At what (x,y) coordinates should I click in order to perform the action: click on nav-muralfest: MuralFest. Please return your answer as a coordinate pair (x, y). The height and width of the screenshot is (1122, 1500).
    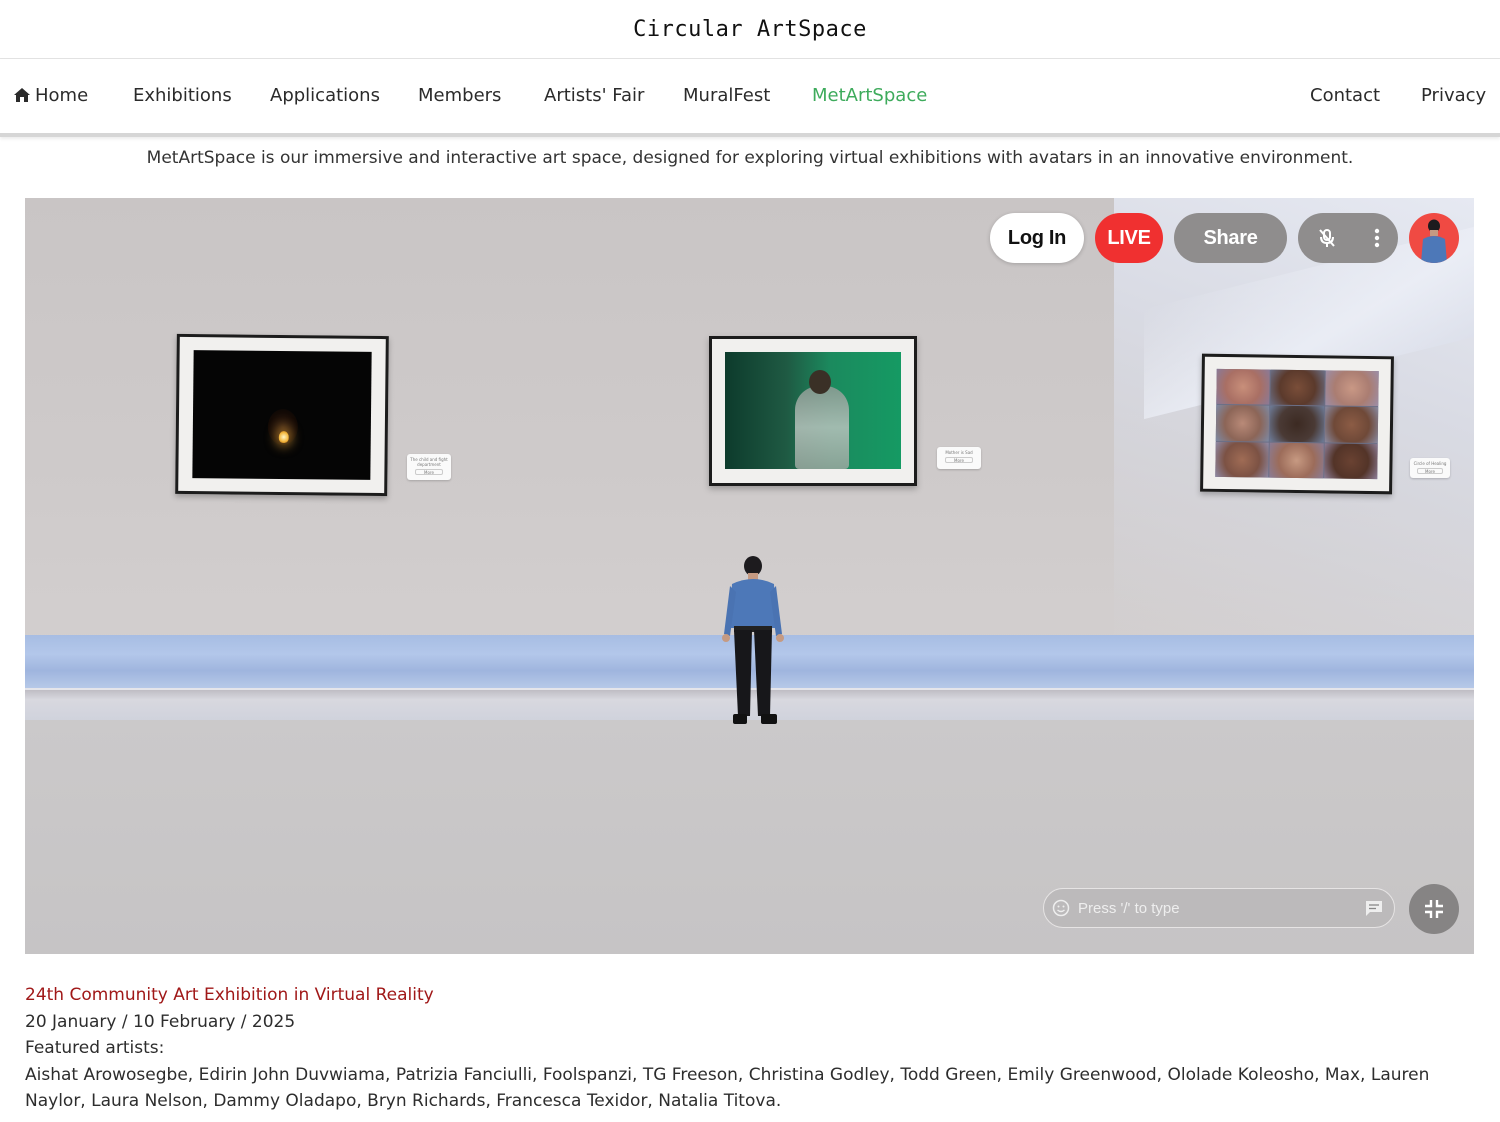
    Looking at the image, I should click on (726, 95).